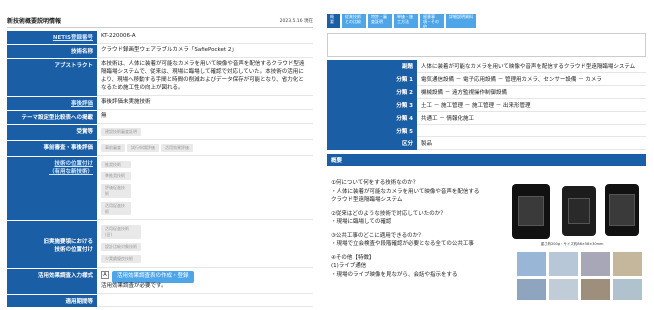  I want to click on recommended-chip: 推奨技術, so click(116, 164).